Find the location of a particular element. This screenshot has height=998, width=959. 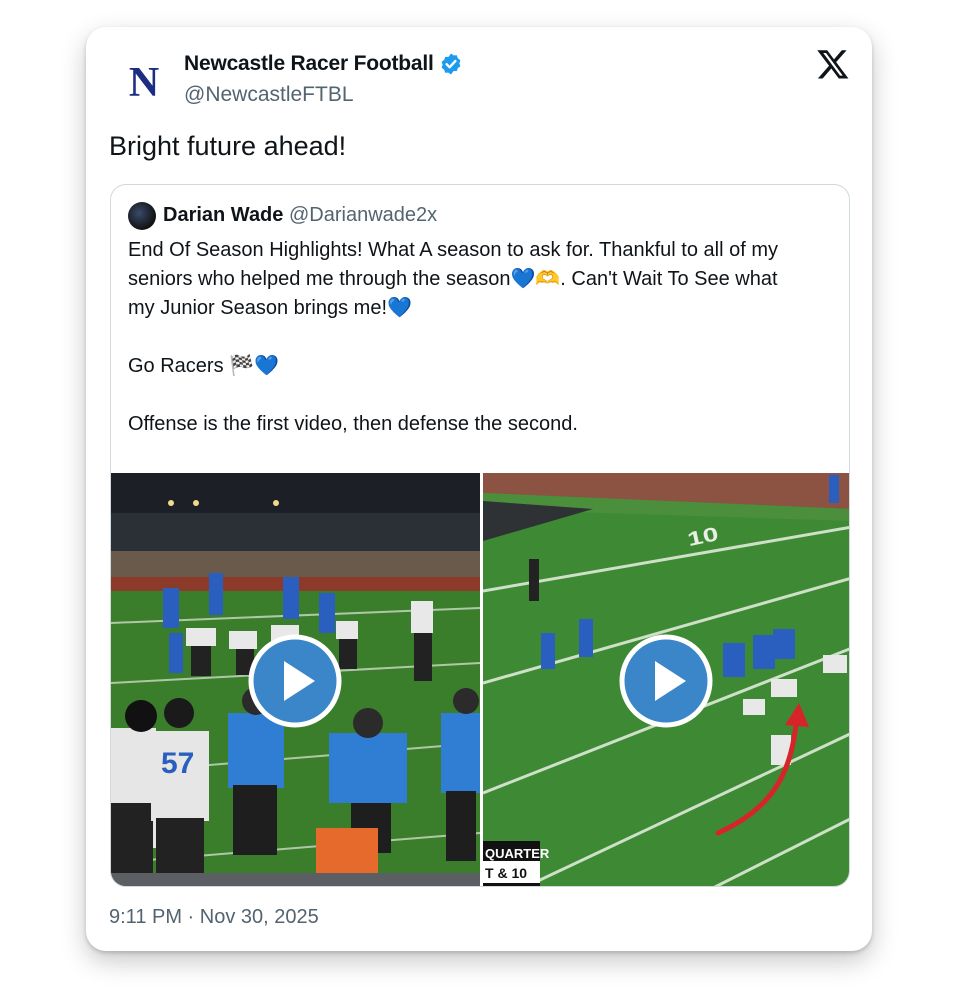

logo-letter: N is located at coordinates (144, 81).